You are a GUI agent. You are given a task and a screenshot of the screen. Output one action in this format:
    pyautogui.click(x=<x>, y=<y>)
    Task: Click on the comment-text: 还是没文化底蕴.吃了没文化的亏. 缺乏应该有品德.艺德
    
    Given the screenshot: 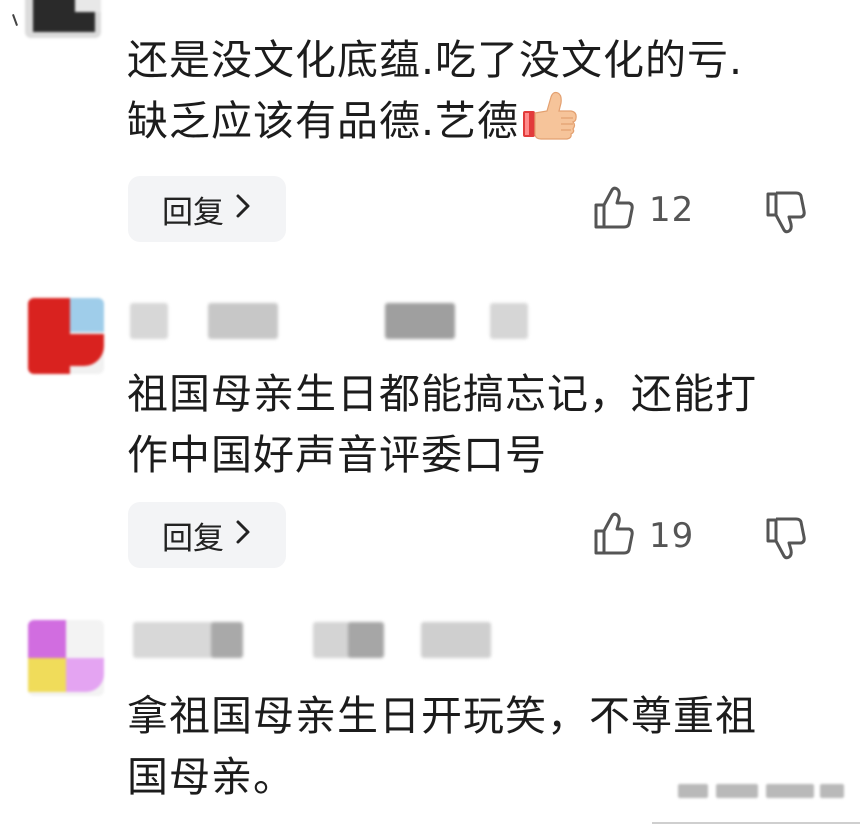 What is the action you would take?
    pyautogui.click(x=477, y=91)
    